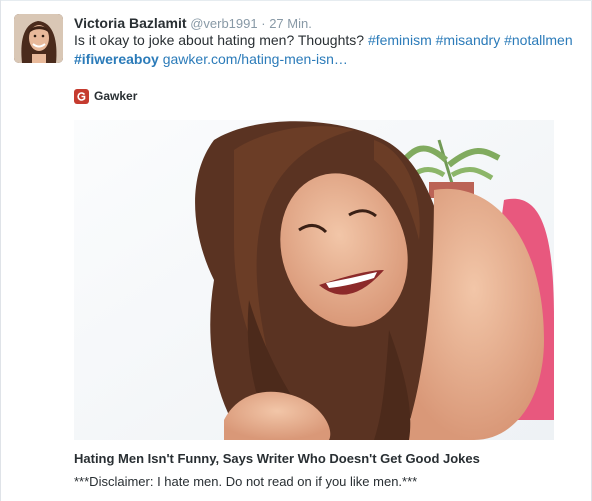 Image resolution: width=592 pixels, height=501 pixels. I want to click on avatar, so click(38, 38).